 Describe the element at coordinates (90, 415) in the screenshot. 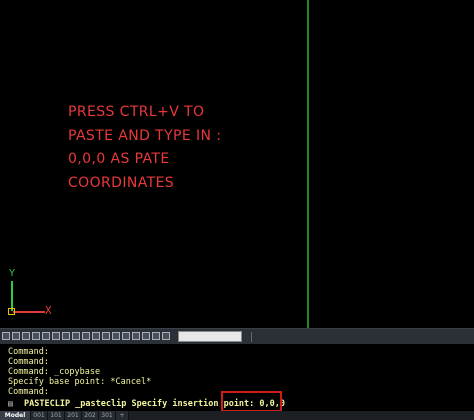

I see `tab-layout-202: 202` at that location.